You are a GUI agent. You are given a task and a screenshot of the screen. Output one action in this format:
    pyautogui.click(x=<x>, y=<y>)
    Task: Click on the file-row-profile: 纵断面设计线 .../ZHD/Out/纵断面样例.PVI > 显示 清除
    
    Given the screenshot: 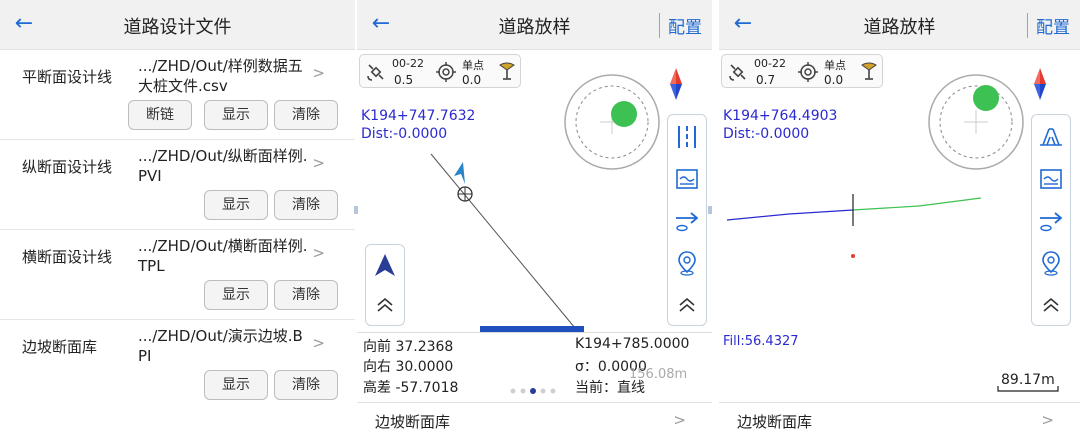 What is the action you would take?
    pyautogui.click(x=177, y=185)
    